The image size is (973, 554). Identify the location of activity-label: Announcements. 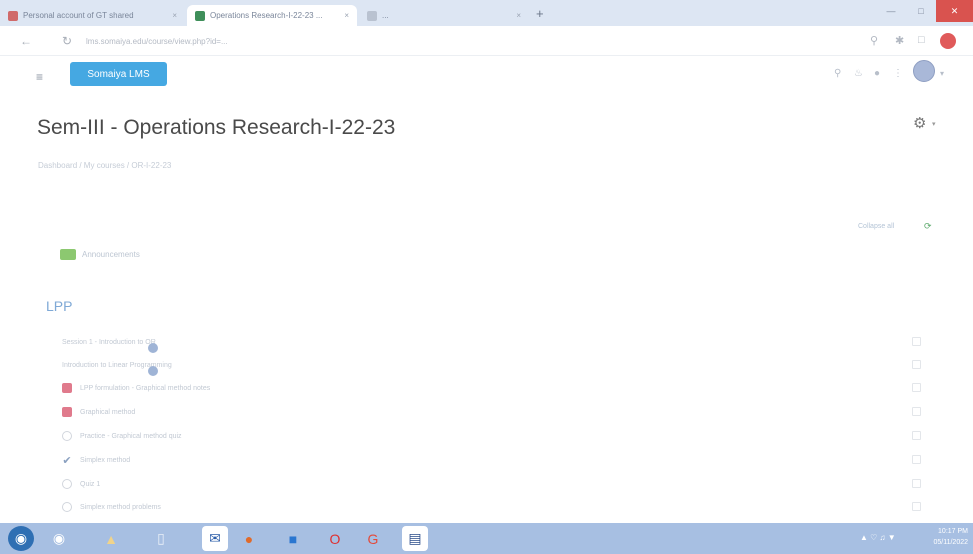
(111, 254).